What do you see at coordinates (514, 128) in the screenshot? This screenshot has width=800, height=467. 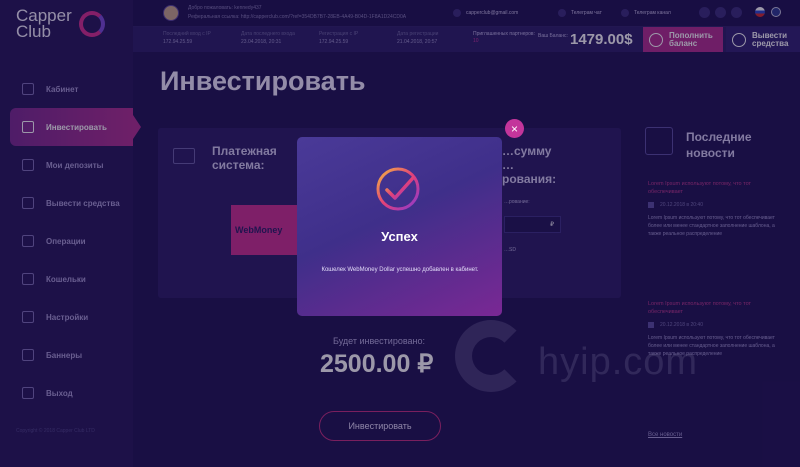 I see `close-icon: ×` at bounding box center [514, 128].